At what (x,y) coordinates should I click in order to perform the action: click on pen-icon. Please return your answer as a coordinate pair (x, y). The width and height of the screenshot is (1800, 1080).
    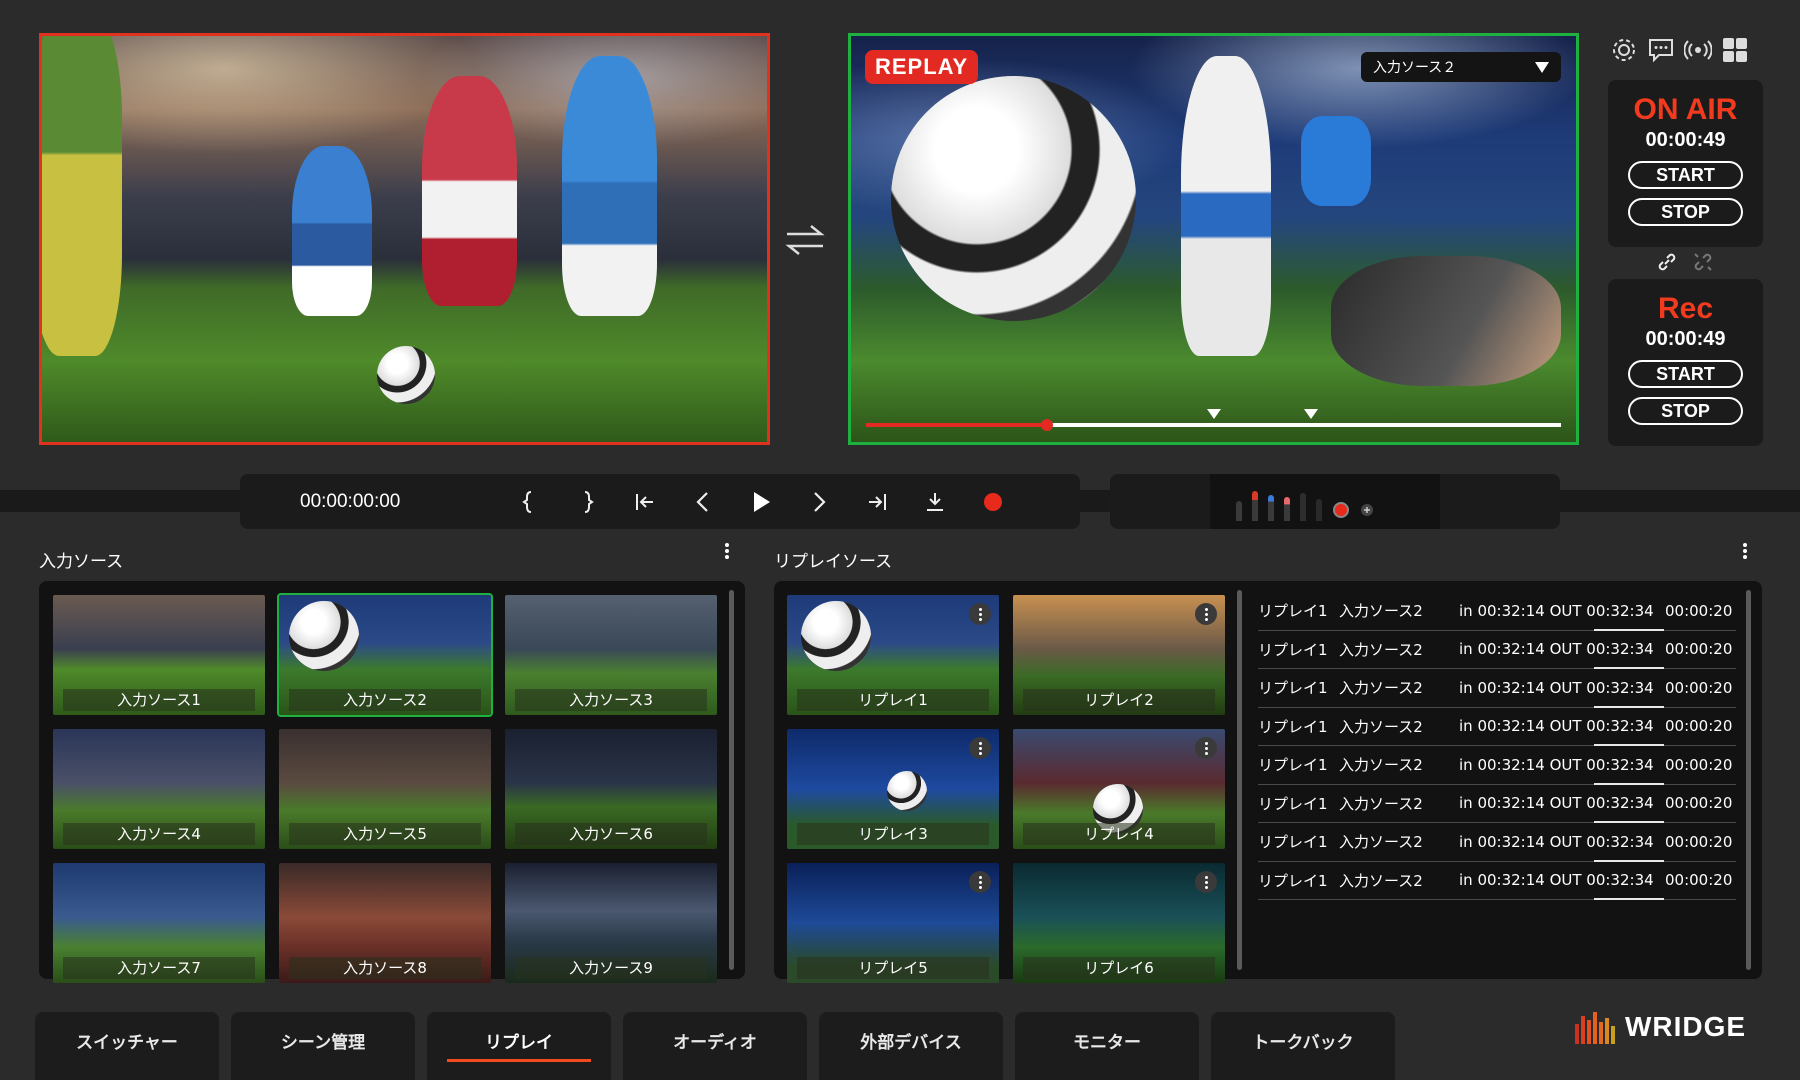
    Looking at the image, I should click on (1239, 511).